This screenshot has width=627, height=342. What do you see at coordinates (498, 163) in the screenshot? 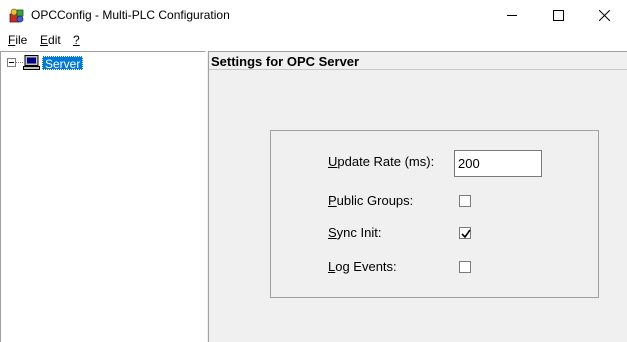
I see `update-rate-input` at bounding box center [498, 163].